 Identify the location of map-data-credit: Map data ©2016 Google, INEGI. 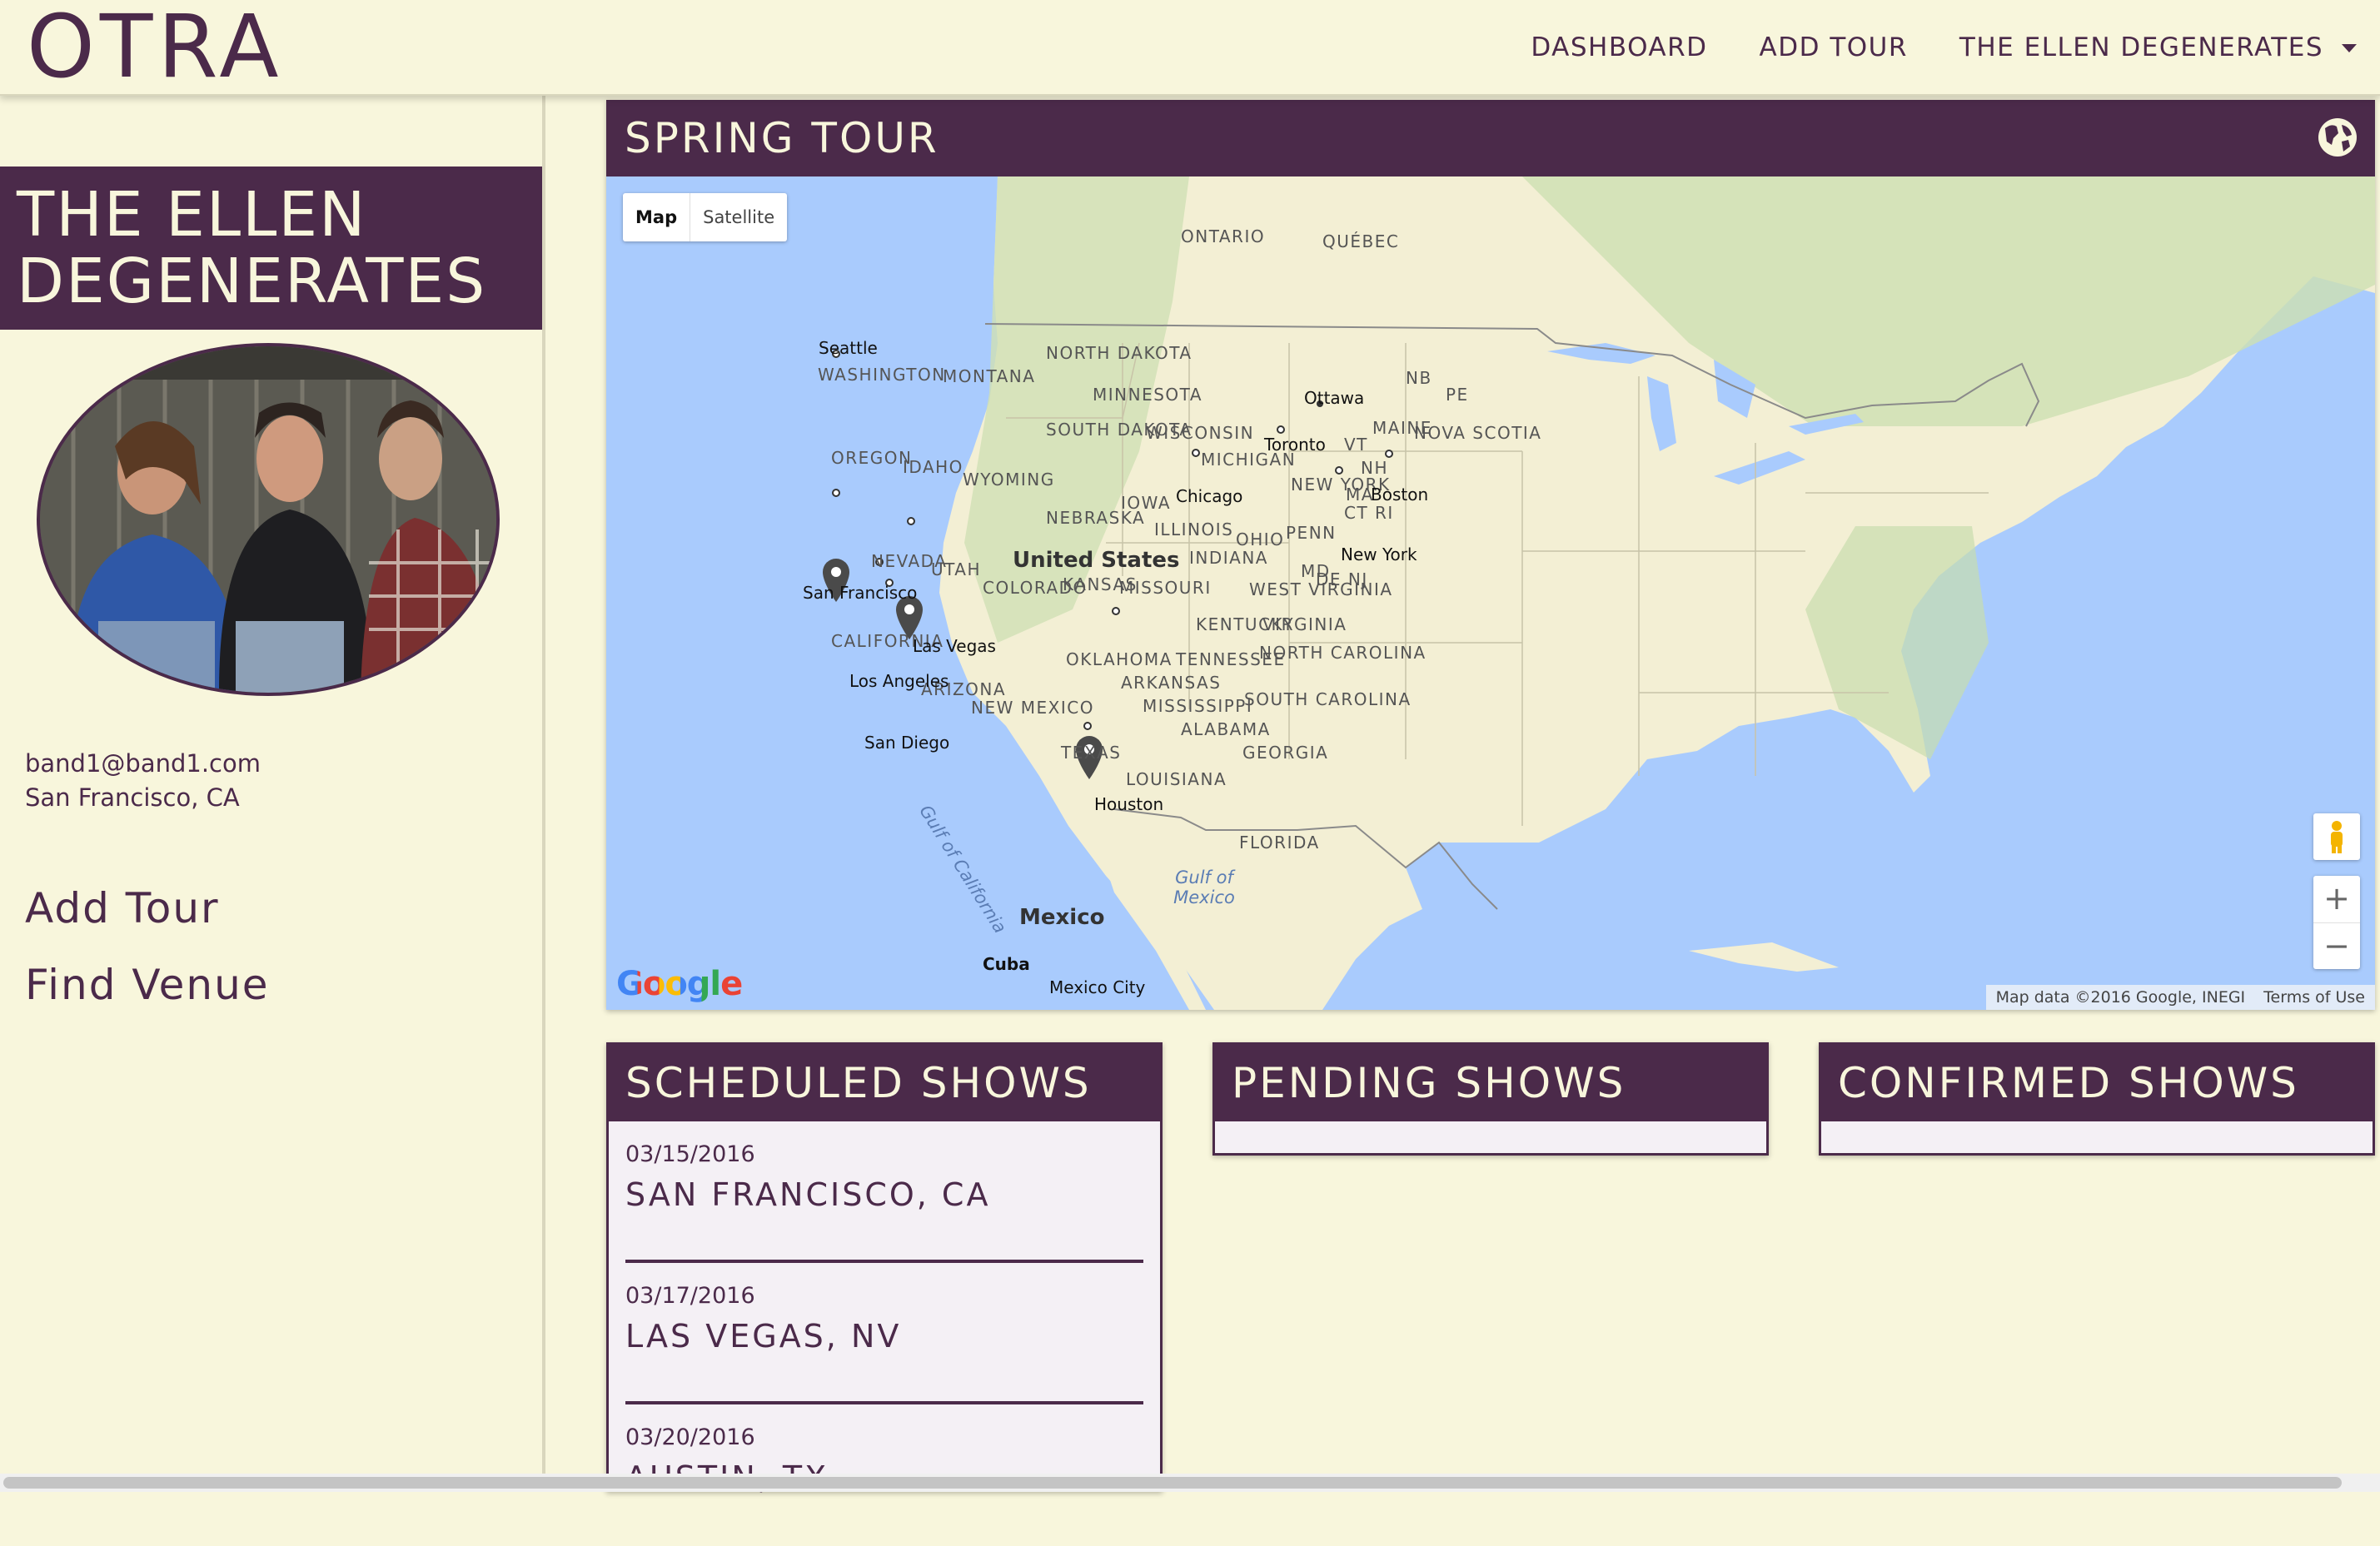
(2120, 998).